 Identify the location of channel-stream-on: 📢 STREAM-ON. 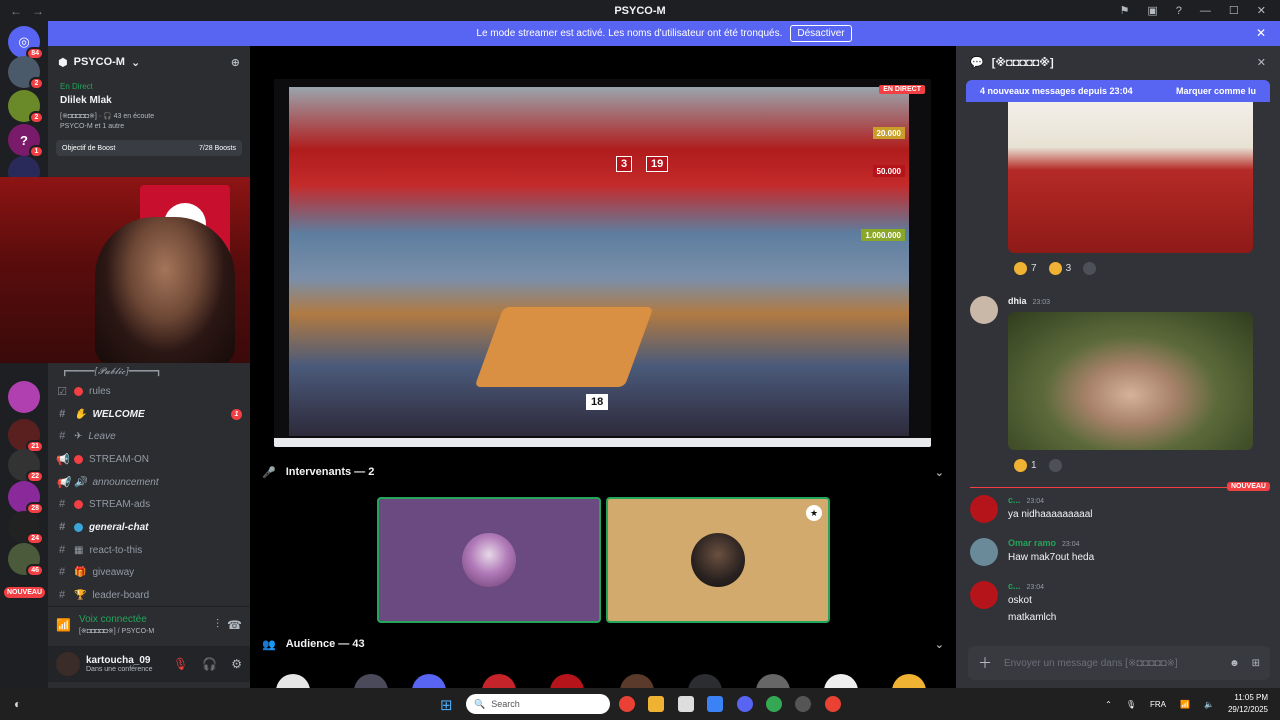
(152, 459).